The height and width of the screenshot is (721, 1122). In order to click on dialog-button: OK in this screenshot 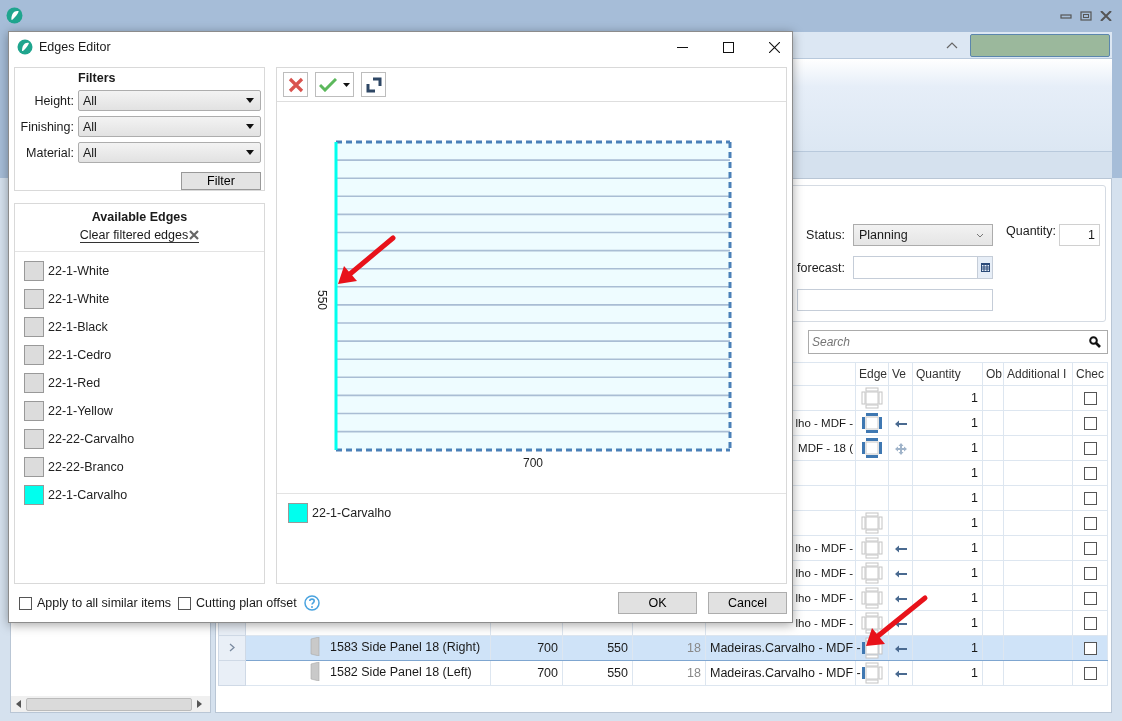, I will do `click(657, 603)`.